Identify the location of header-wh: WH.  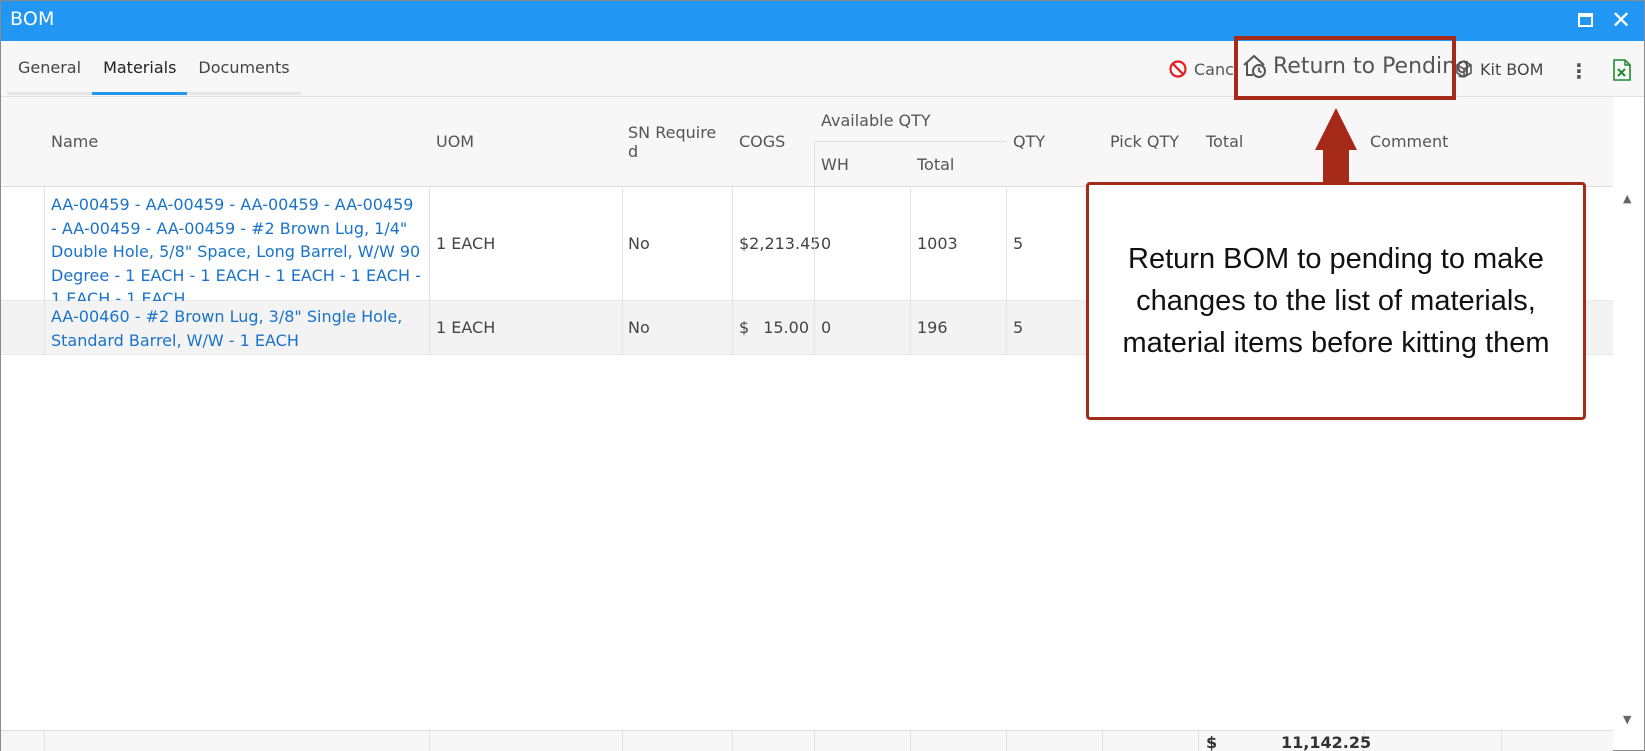
(835, 164).